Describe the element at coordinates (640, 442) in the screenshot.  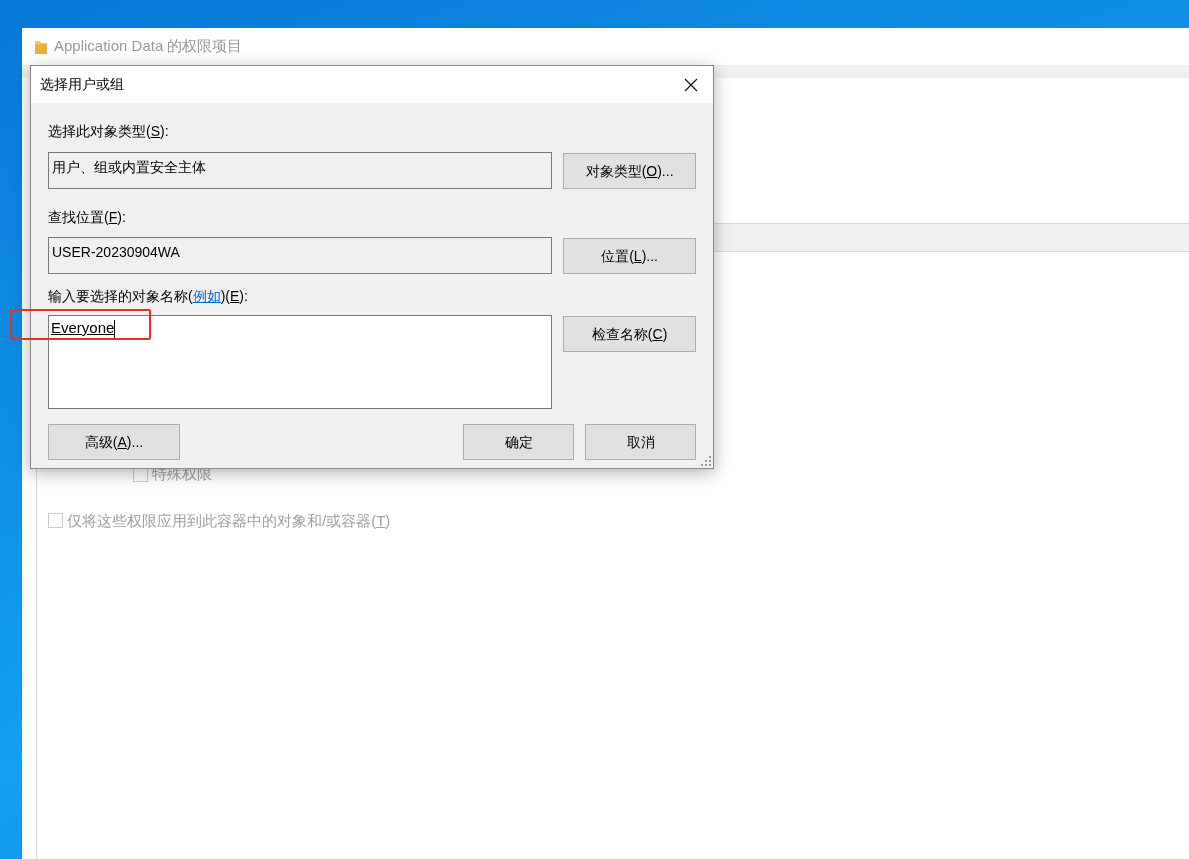
I see `dialog-button: 取消` at that location.